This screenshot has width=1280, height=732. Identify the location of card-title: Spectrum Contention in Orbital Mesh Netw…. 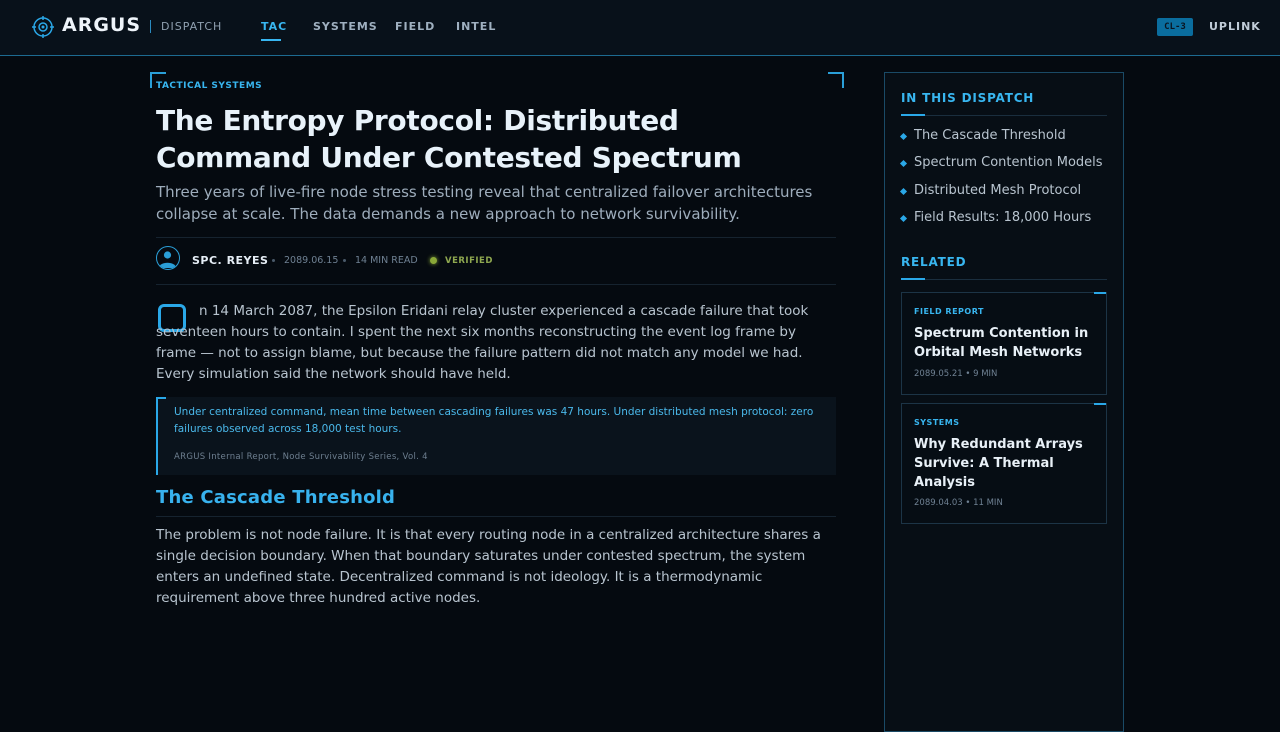
(1006, 343).